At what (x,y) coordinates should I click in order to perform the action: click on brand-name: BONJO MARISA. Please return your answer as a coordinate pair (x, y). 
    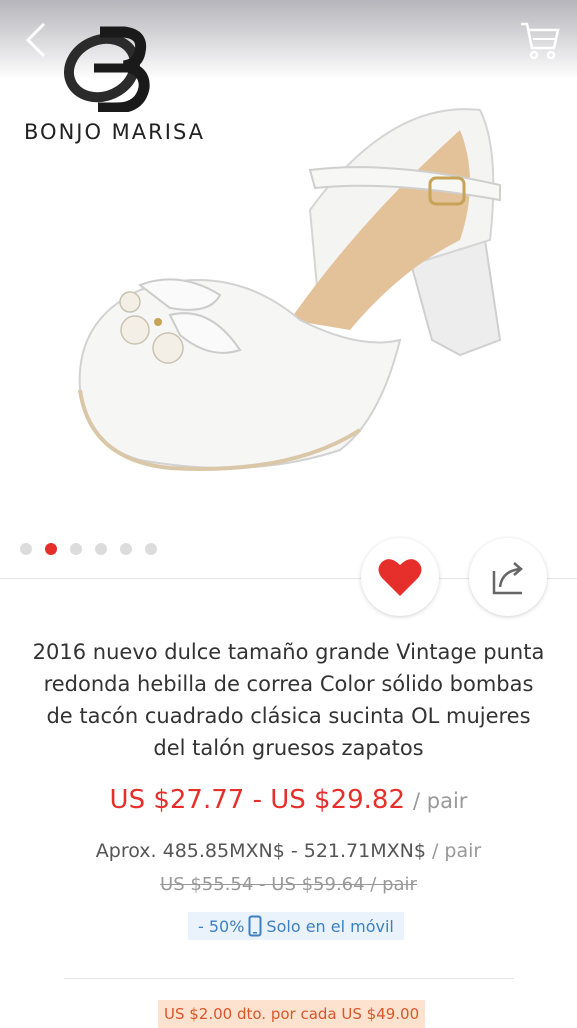
    Looking at the image, I should click on (115, 132).